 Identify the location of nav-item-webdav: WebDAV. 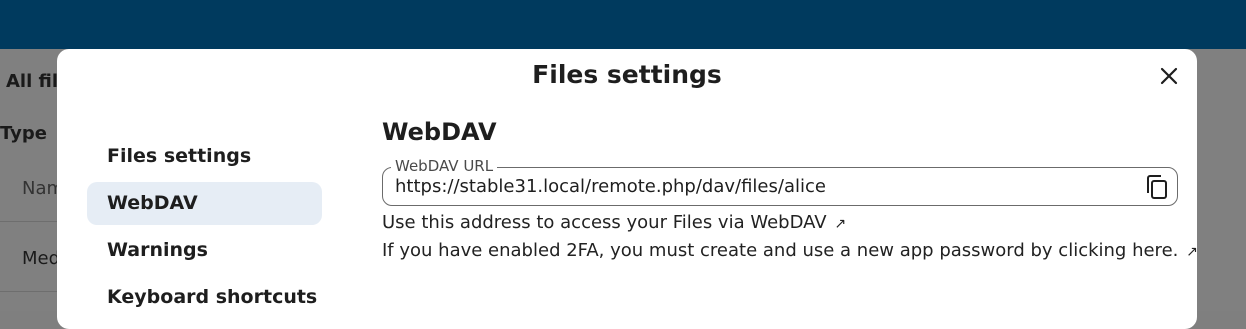
(204, 203).